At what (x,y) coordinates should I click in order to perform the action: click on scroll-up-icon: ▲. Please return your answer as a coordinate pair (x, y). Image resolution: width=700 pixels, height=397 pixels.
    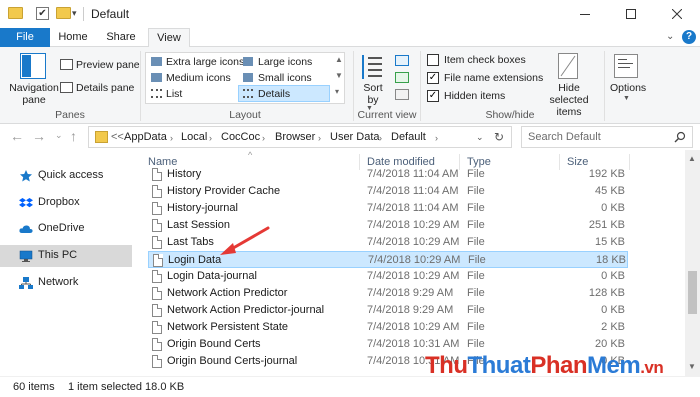
    Looking at the image, I should click on (692, 158).